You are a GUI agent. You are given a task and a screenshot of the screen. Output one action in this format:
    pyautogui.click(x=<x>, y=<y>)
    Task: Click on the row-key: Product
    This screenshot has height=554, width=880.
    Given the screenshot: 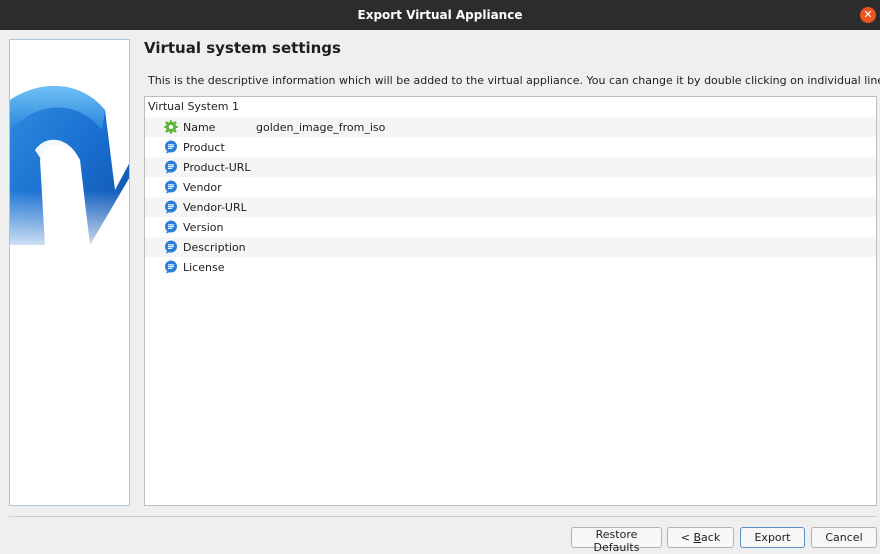 What is the action you would take?
    pyautogui.click(x=204, y=147)
    